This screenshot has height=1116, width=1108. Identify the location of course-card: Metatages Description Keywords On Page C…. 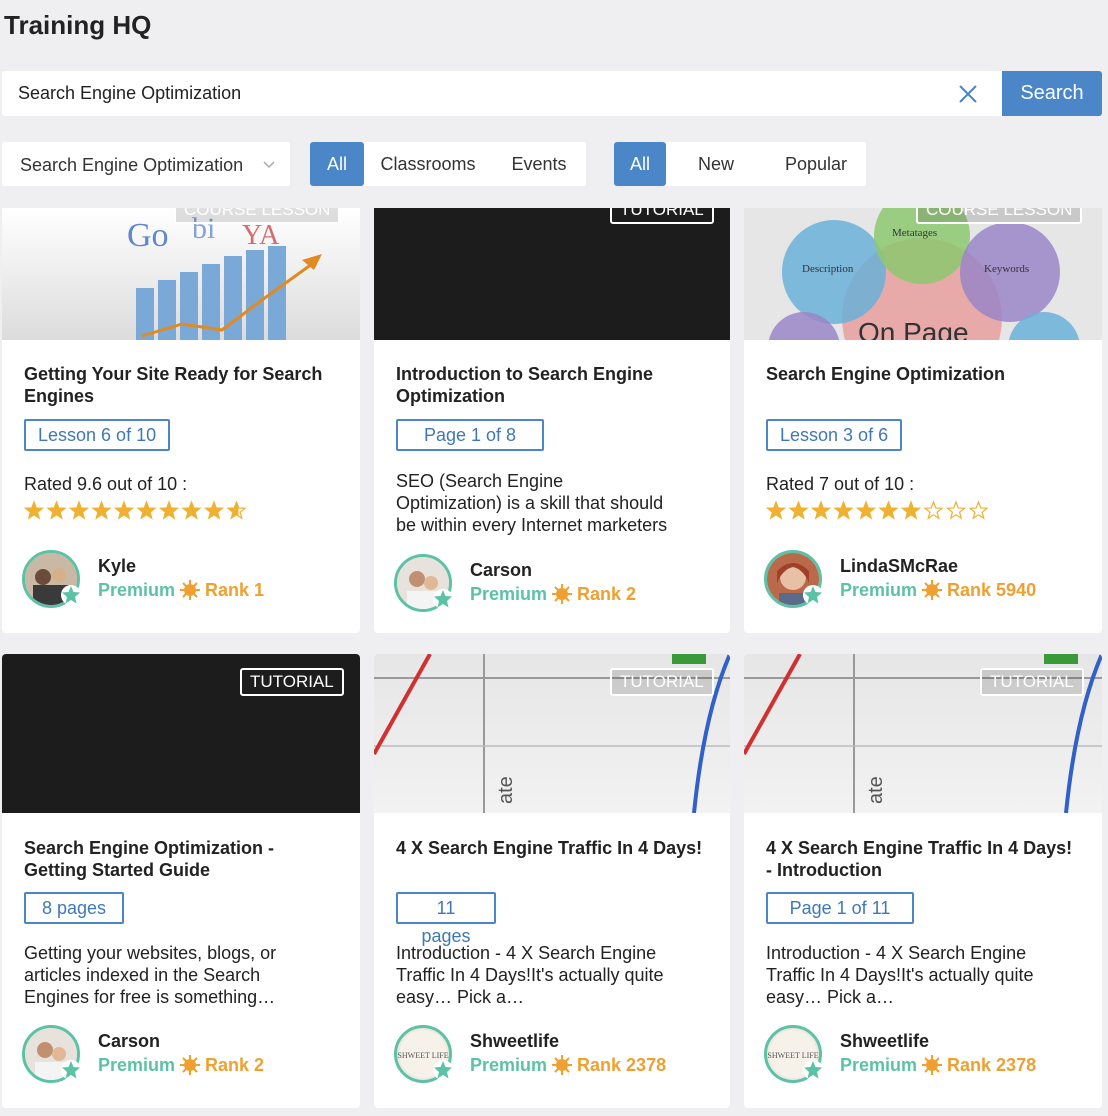
(923, 420).